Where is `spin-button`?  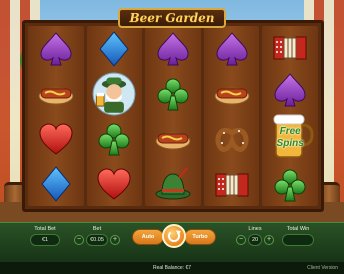
spin-button is located at coordinates (174, 236).